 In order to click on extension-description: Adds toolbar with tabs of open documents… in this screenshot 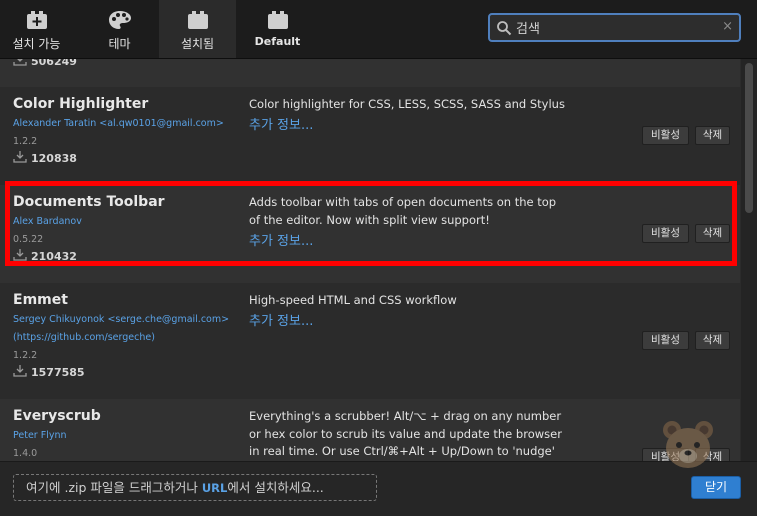, I will do `click(403, 211)`.